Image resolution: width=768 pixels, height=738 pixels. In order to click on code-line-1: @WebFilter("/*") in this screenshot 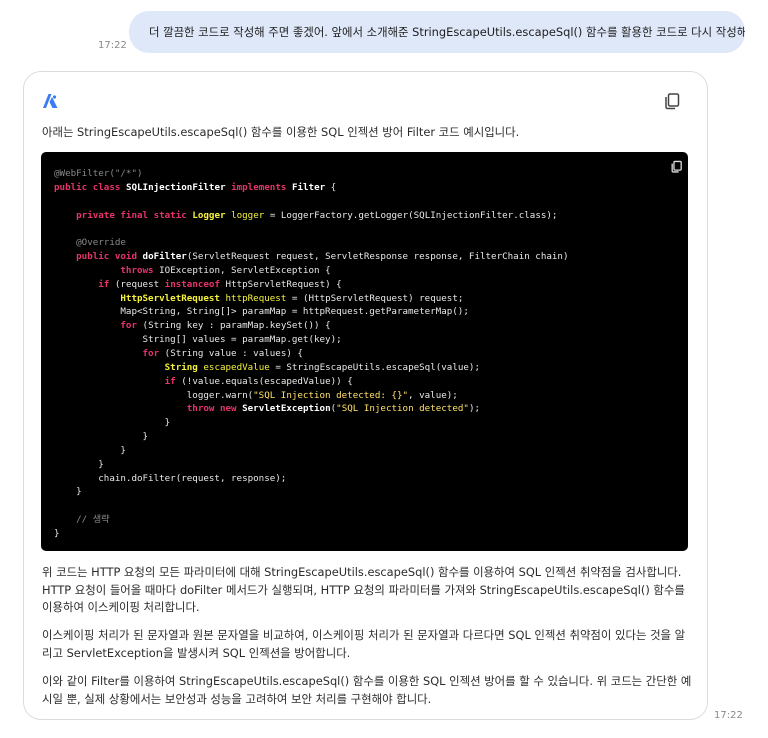, I will do `click(98, 173)`.